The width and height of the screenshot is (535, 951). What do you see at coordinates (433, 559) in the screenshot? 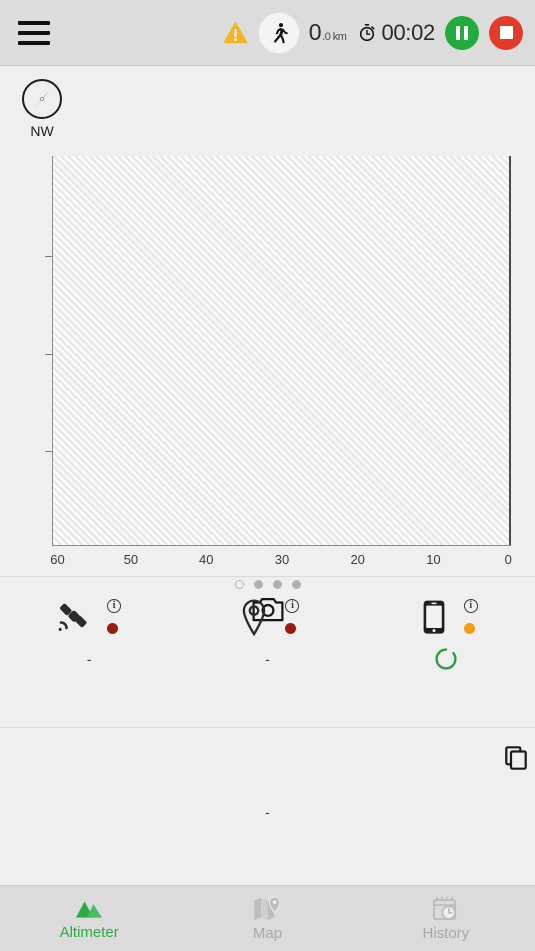
I see `chart-x-tick-label: 10` at bounding box center [433, 559].